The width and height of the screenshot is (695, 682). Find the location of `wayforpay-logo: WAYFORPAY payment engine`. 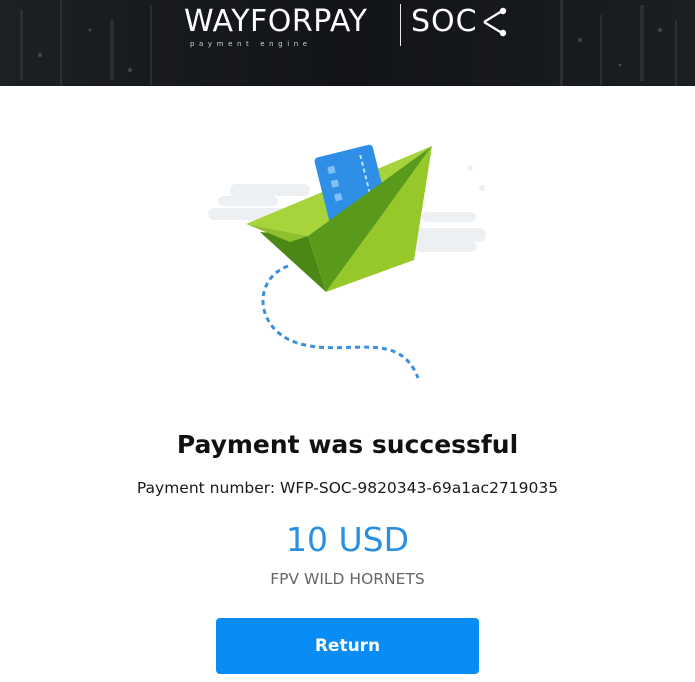

wayforpay-logo: WAYFORPAY payment engine is located at coordinates (291, 28).